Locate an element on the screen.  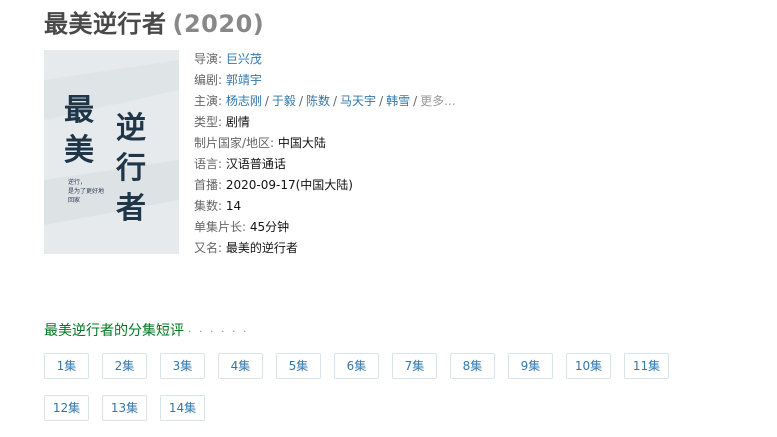
title-year: (2020) is located at coordinates (218, 24).